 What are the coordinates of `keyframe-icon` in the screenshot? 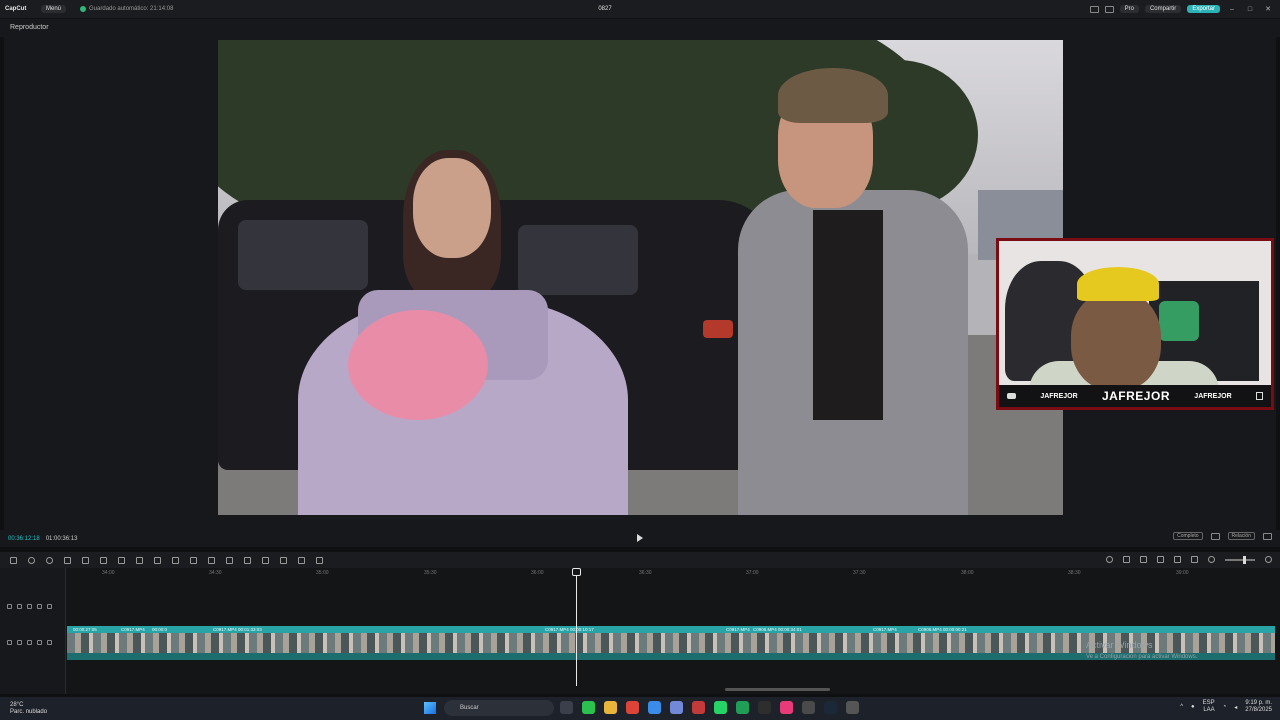 It's located at (265, 560).